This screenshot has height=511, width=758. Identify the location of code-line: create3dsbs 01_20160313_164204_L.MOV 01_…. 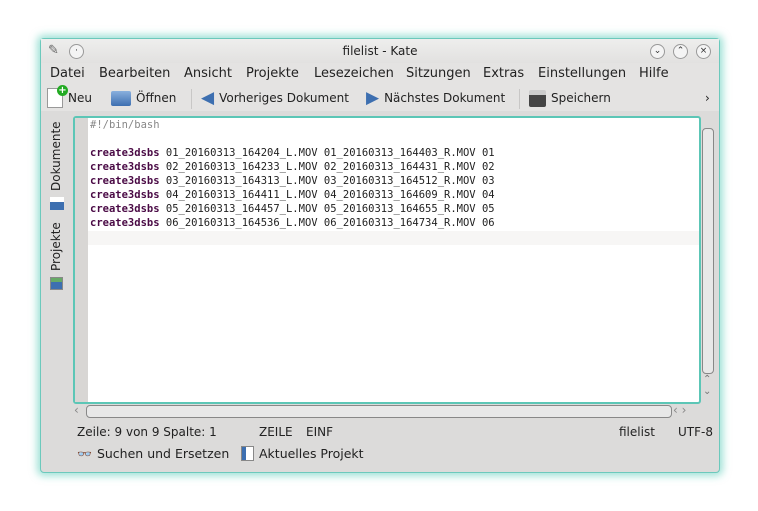
(292, 153).